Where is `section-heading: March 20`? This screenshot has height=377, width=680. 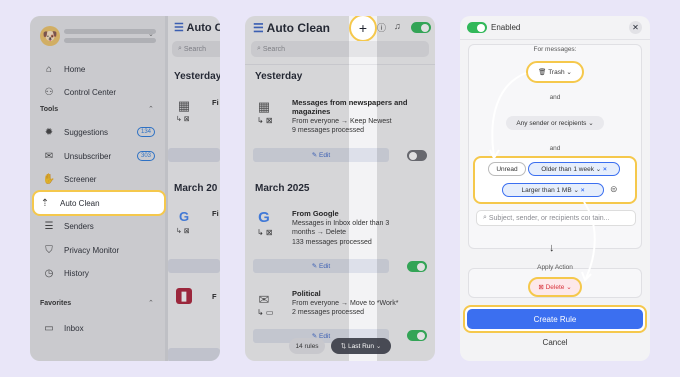
section-heading: March 20 is located at coordinates (196, 188).